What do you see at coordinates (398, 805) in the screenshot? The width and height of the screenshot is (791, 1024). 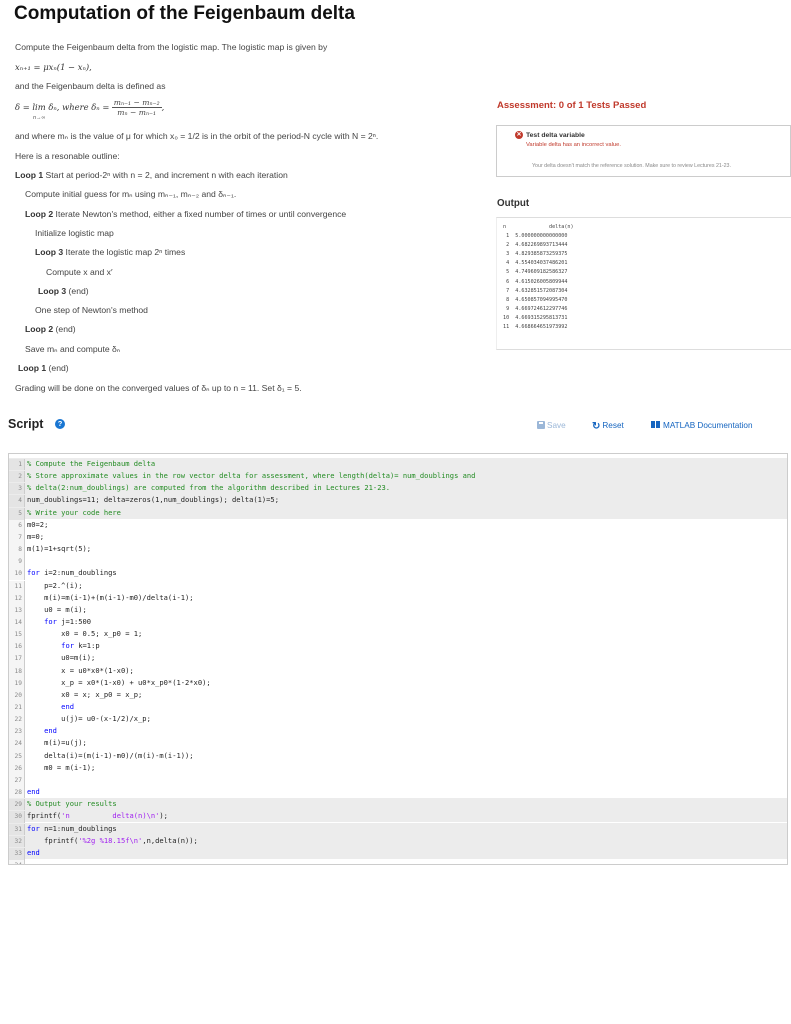 I see `code-line: 29% Output your results` at bounding box center [398, 805].